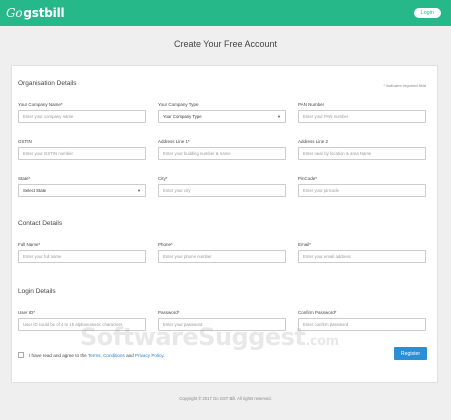 The image size is (451, 420). Describe the element at coordinates (404, 85) in the screenshot. I see `required-note: * indicates required field` at that location.